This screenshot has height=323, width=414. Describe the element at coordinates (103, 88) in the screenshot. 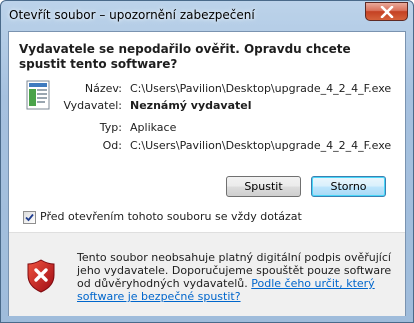

I see `name-label: Název:` at that location.